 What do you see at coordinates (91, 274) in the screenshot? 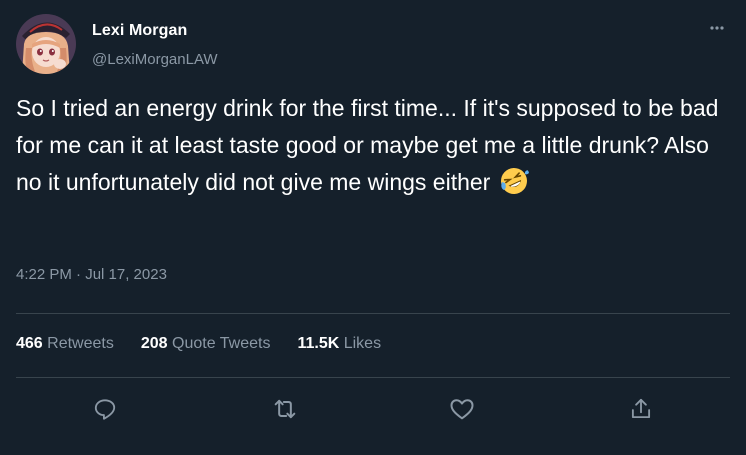
I see `tweet-timestamp: 4:22 PM · Jul 17, 2023` at bounding box center [91, 274].